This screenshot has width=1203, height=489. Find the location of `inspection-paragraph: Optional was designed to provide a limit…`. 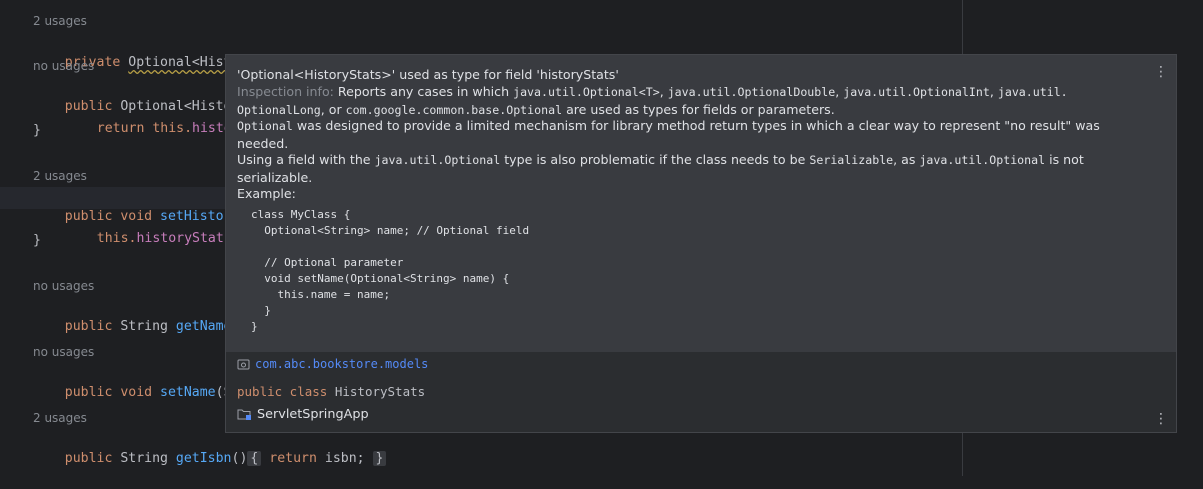

inspection-paragraph: Optional was designed to provide a limit… is located at coordinates (672, 134).